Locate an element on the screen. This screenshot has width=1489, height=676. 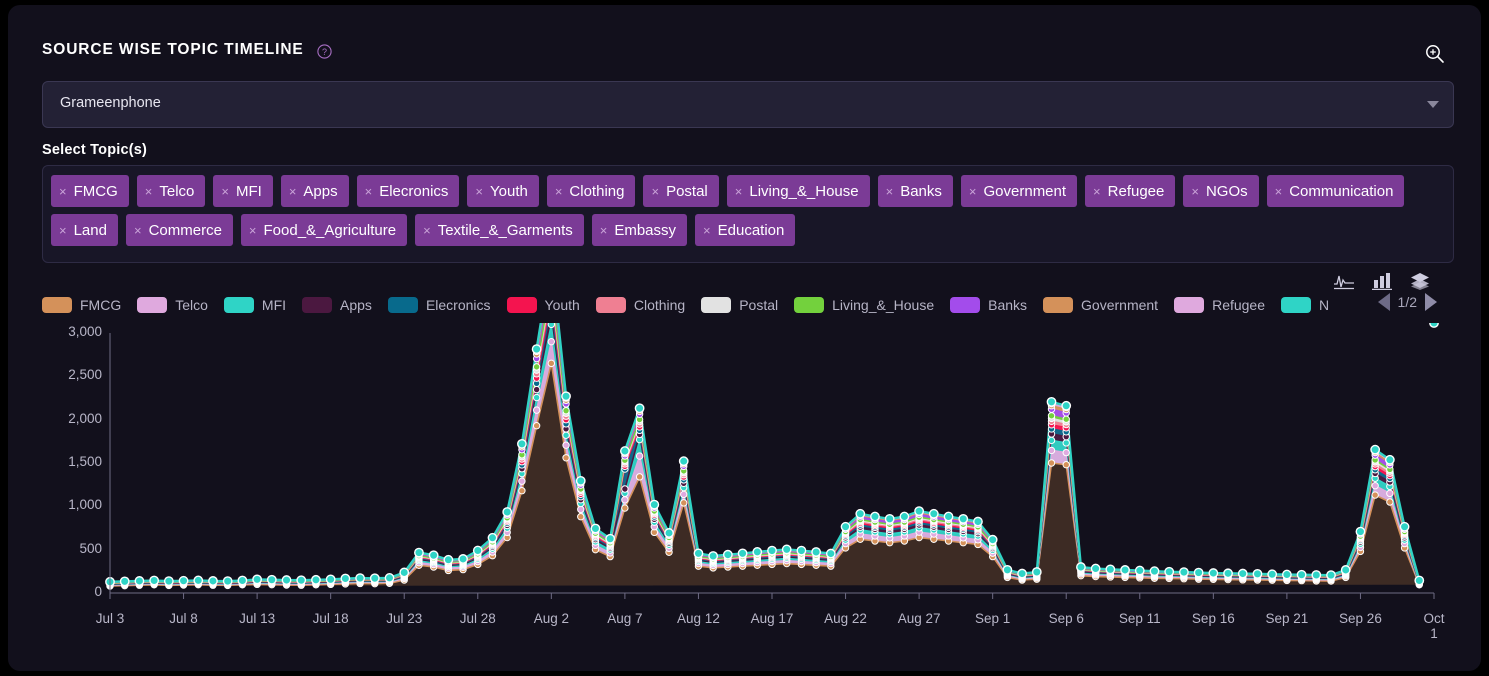
legend-item: FMCG is located at coordinates (81, 305).